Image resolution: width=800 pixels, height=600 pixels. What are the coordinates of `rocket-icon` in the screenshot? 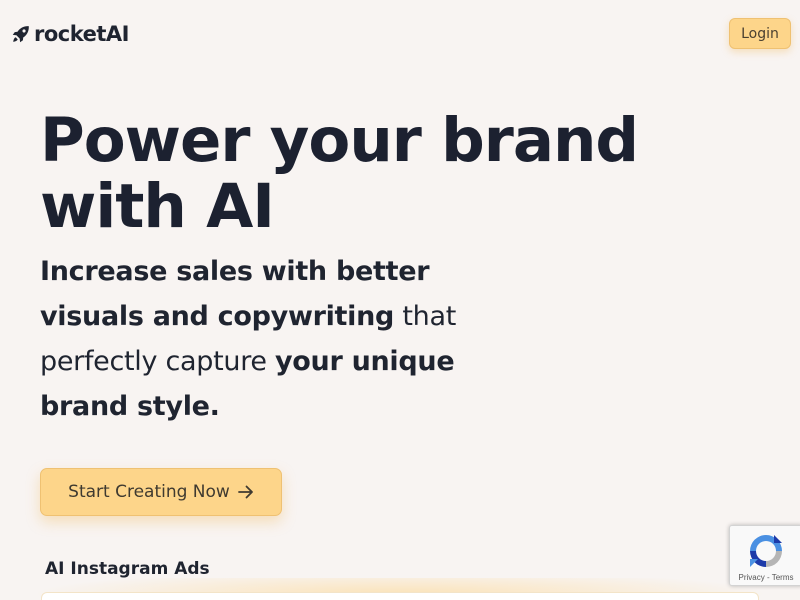 It's located at (21, 34).